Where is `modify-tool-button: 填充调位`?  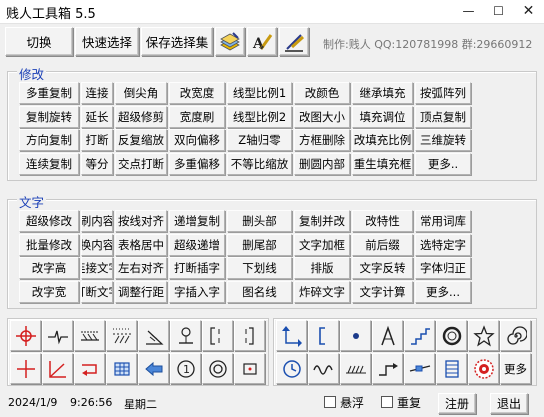
modify-tool-button: 填充调位 is located at coordinates (382, 116).